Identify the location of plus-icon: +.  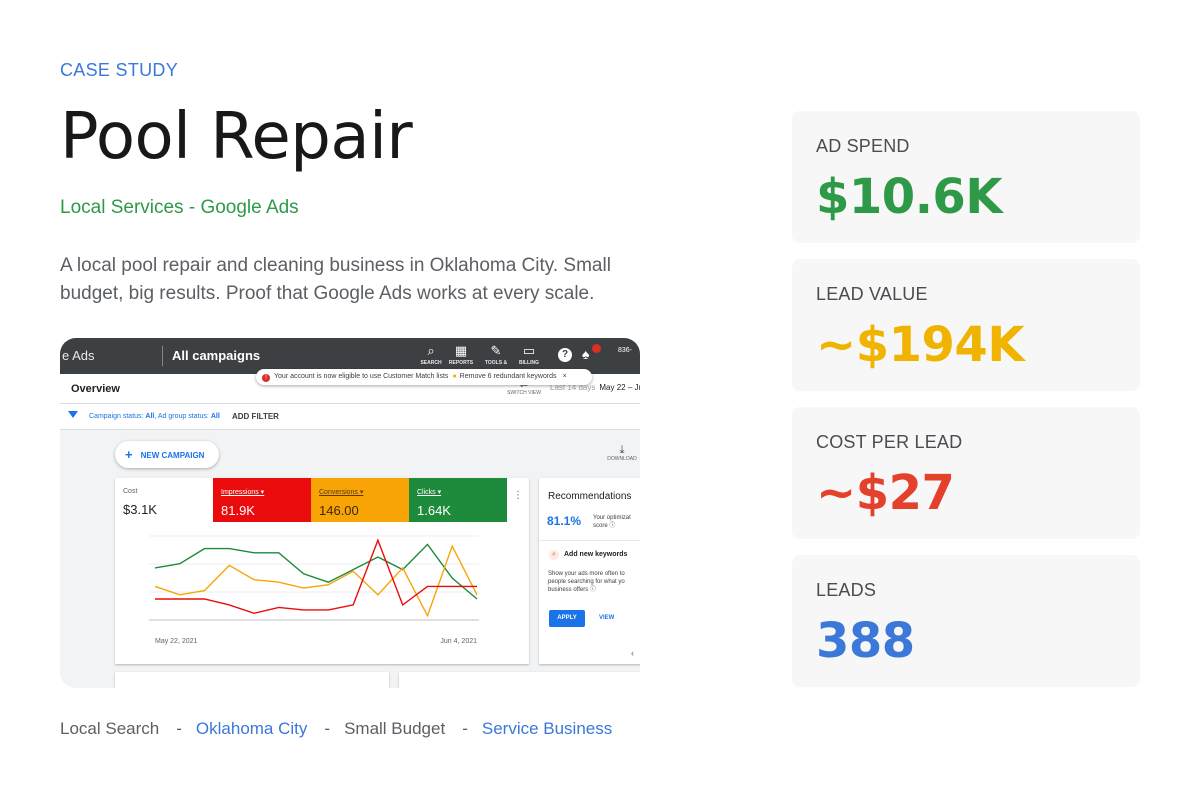
(129, 454).